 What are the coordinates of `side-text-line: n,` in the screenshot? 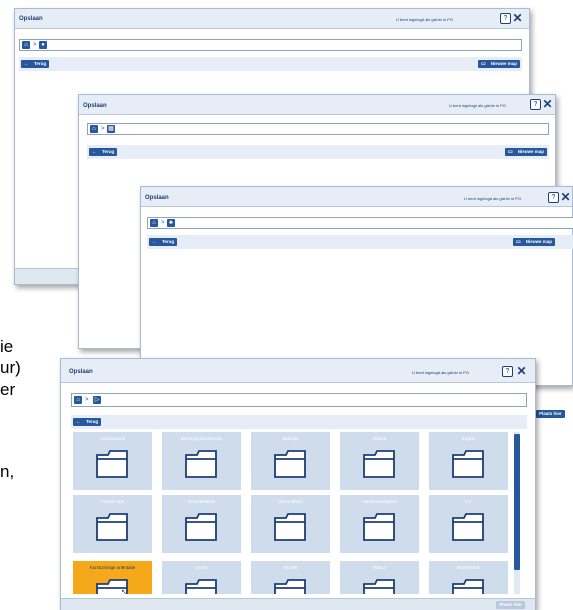 It's located at (7, 471).